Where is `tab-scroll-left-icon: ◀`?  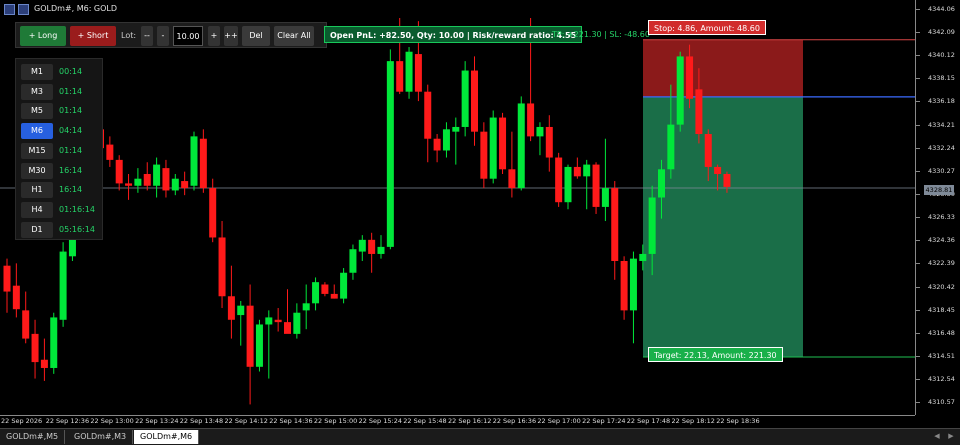
tab-scroll-left-icon: ◀ is located at coordinates (937, 436).